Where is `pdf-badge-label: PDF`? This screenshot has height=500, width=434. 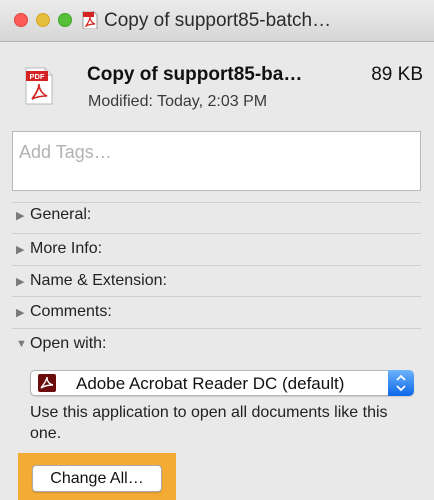
pdf-badge-label: PDF is located at coordinates (37, 76).